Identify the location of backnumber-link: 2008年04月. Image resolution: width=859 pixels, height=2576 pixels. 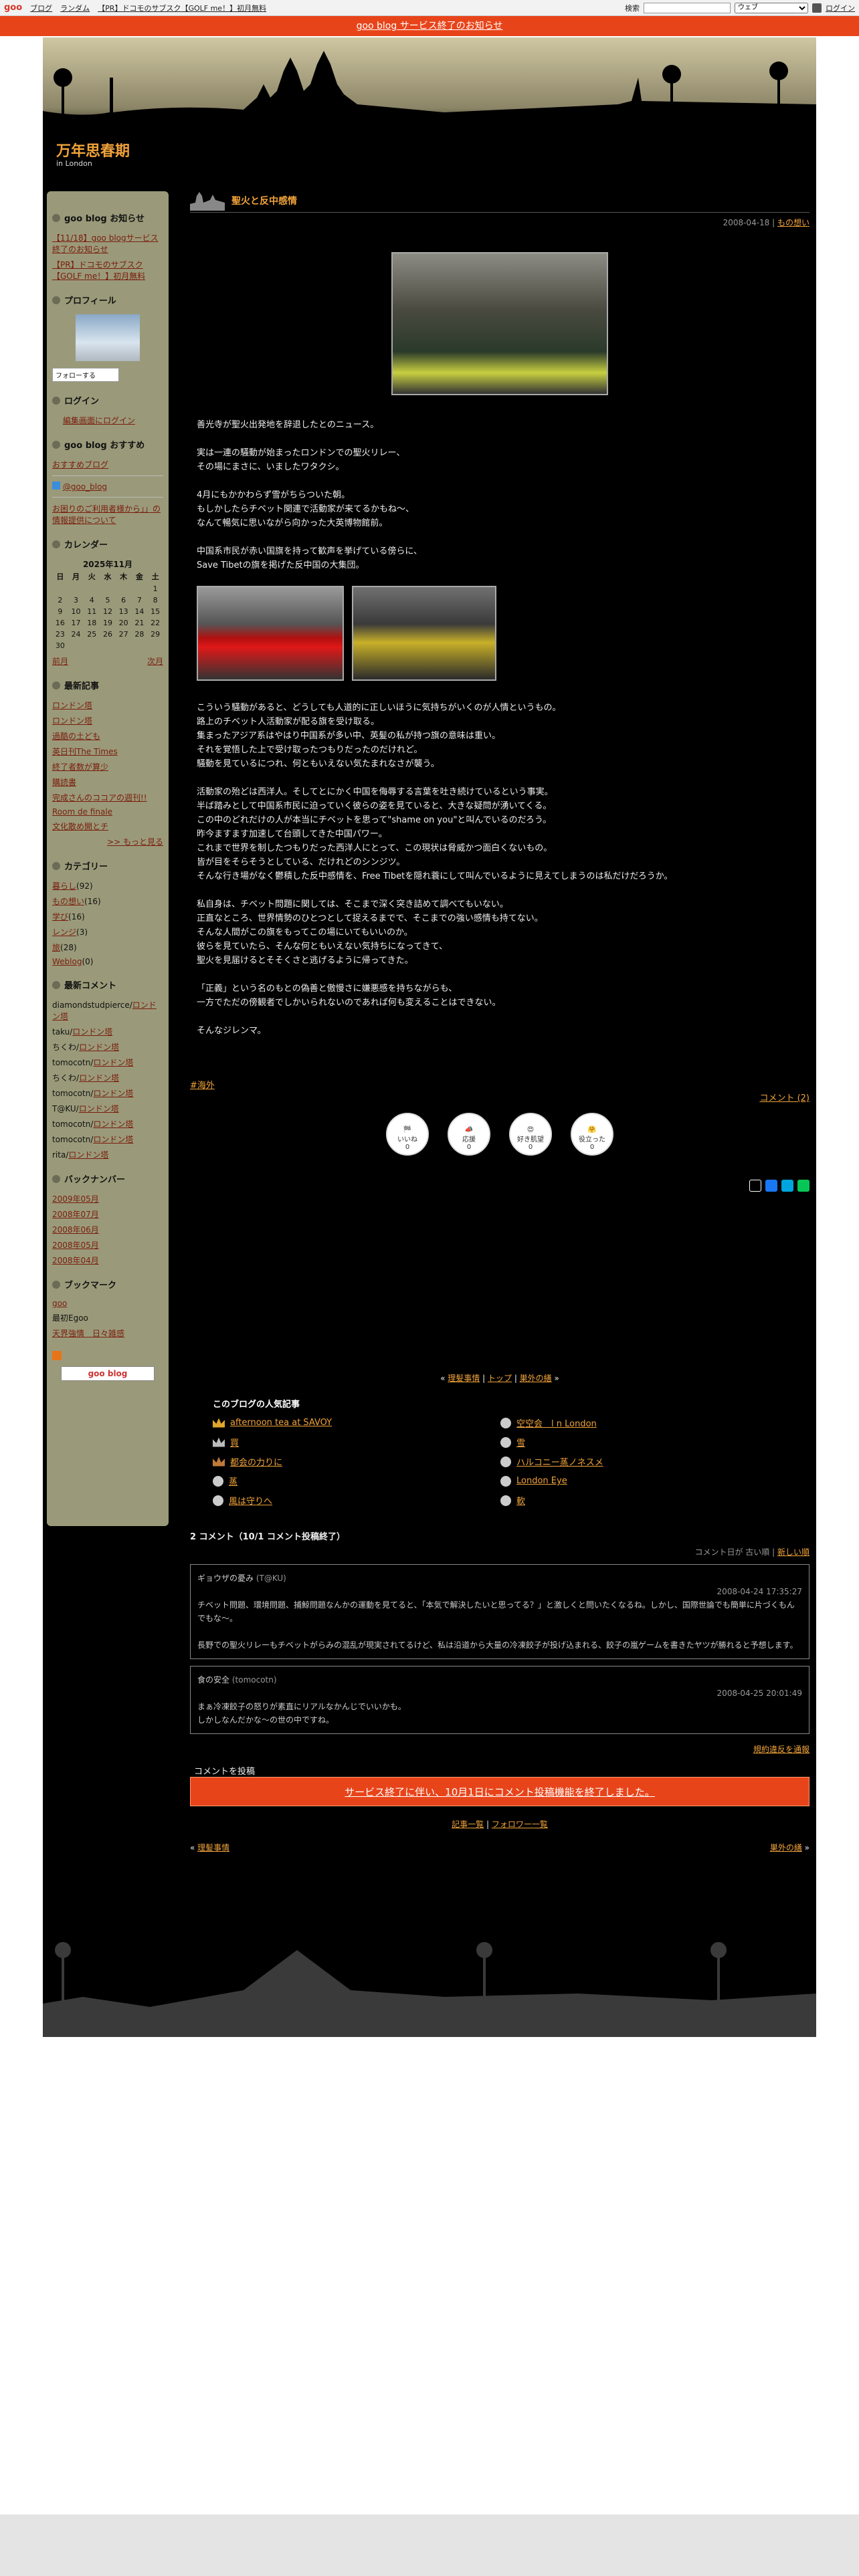
(75, 1260).